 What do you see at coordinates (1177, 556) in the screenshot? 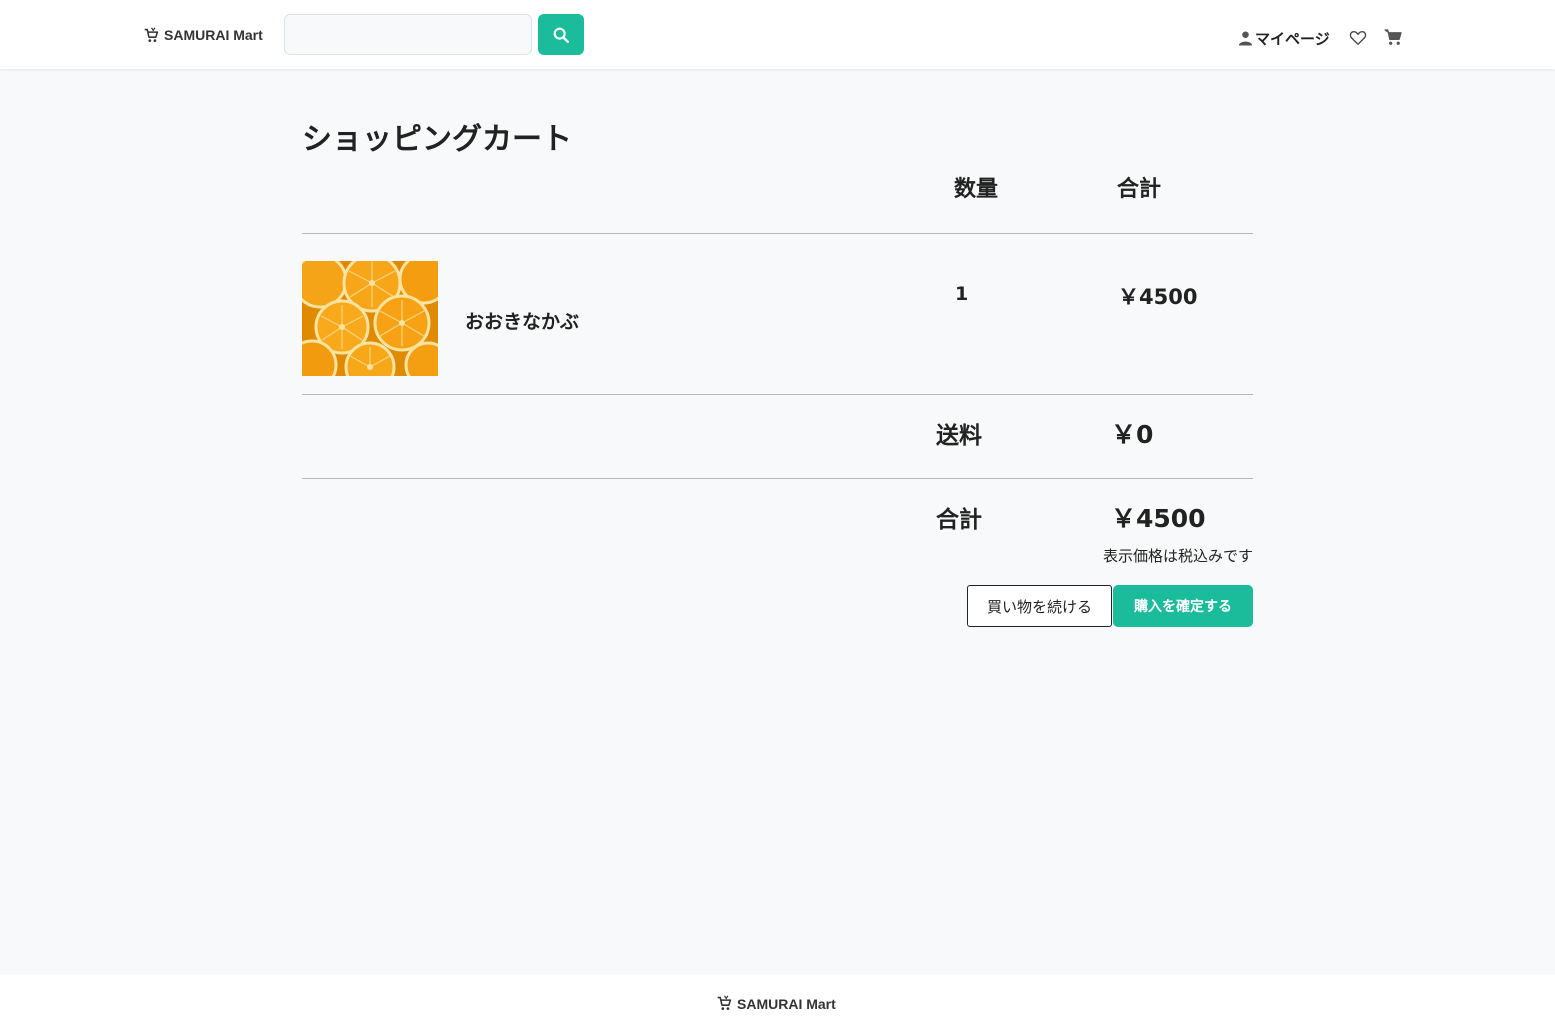
I see `tax-note: 表示価格は税込みです` at bounding box center [1177, 556].